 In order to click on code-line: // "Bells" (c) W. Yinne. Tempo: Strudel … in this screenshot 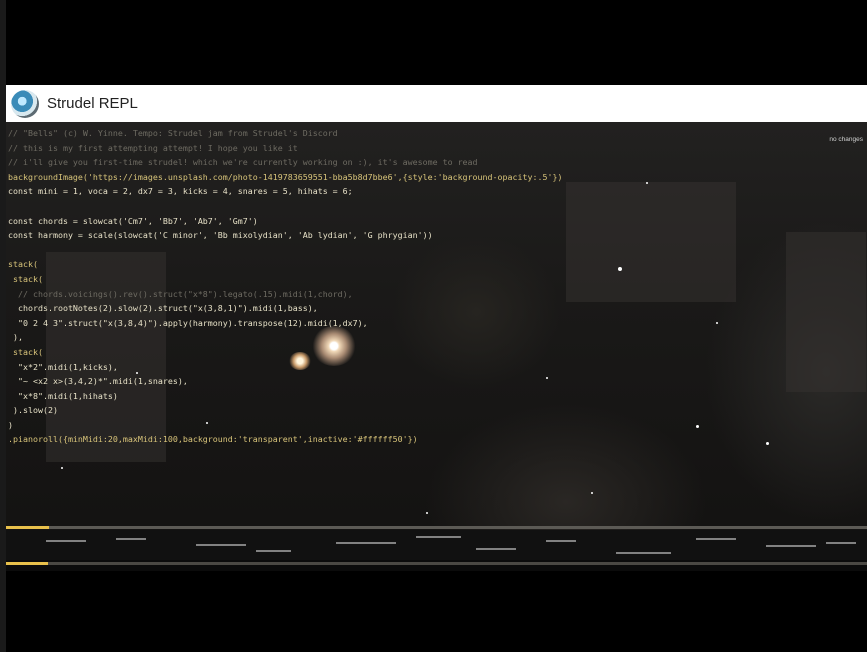, I will do `click(338, 133)`.